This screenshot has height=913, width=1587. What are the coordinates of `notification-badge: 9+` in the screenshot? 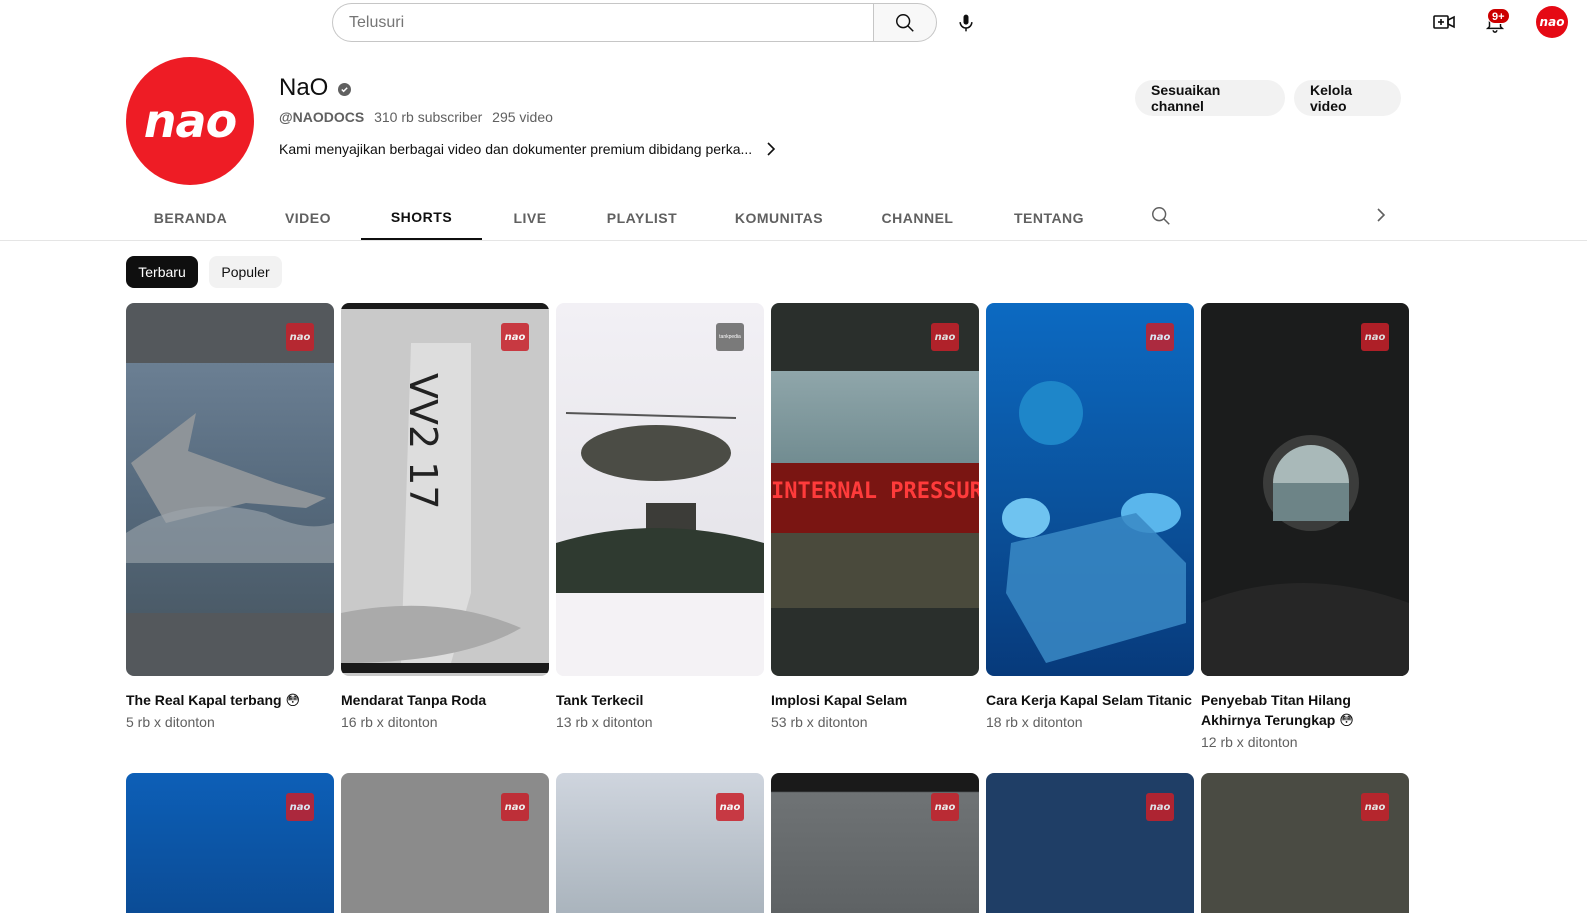 It's located at (1498, 16).